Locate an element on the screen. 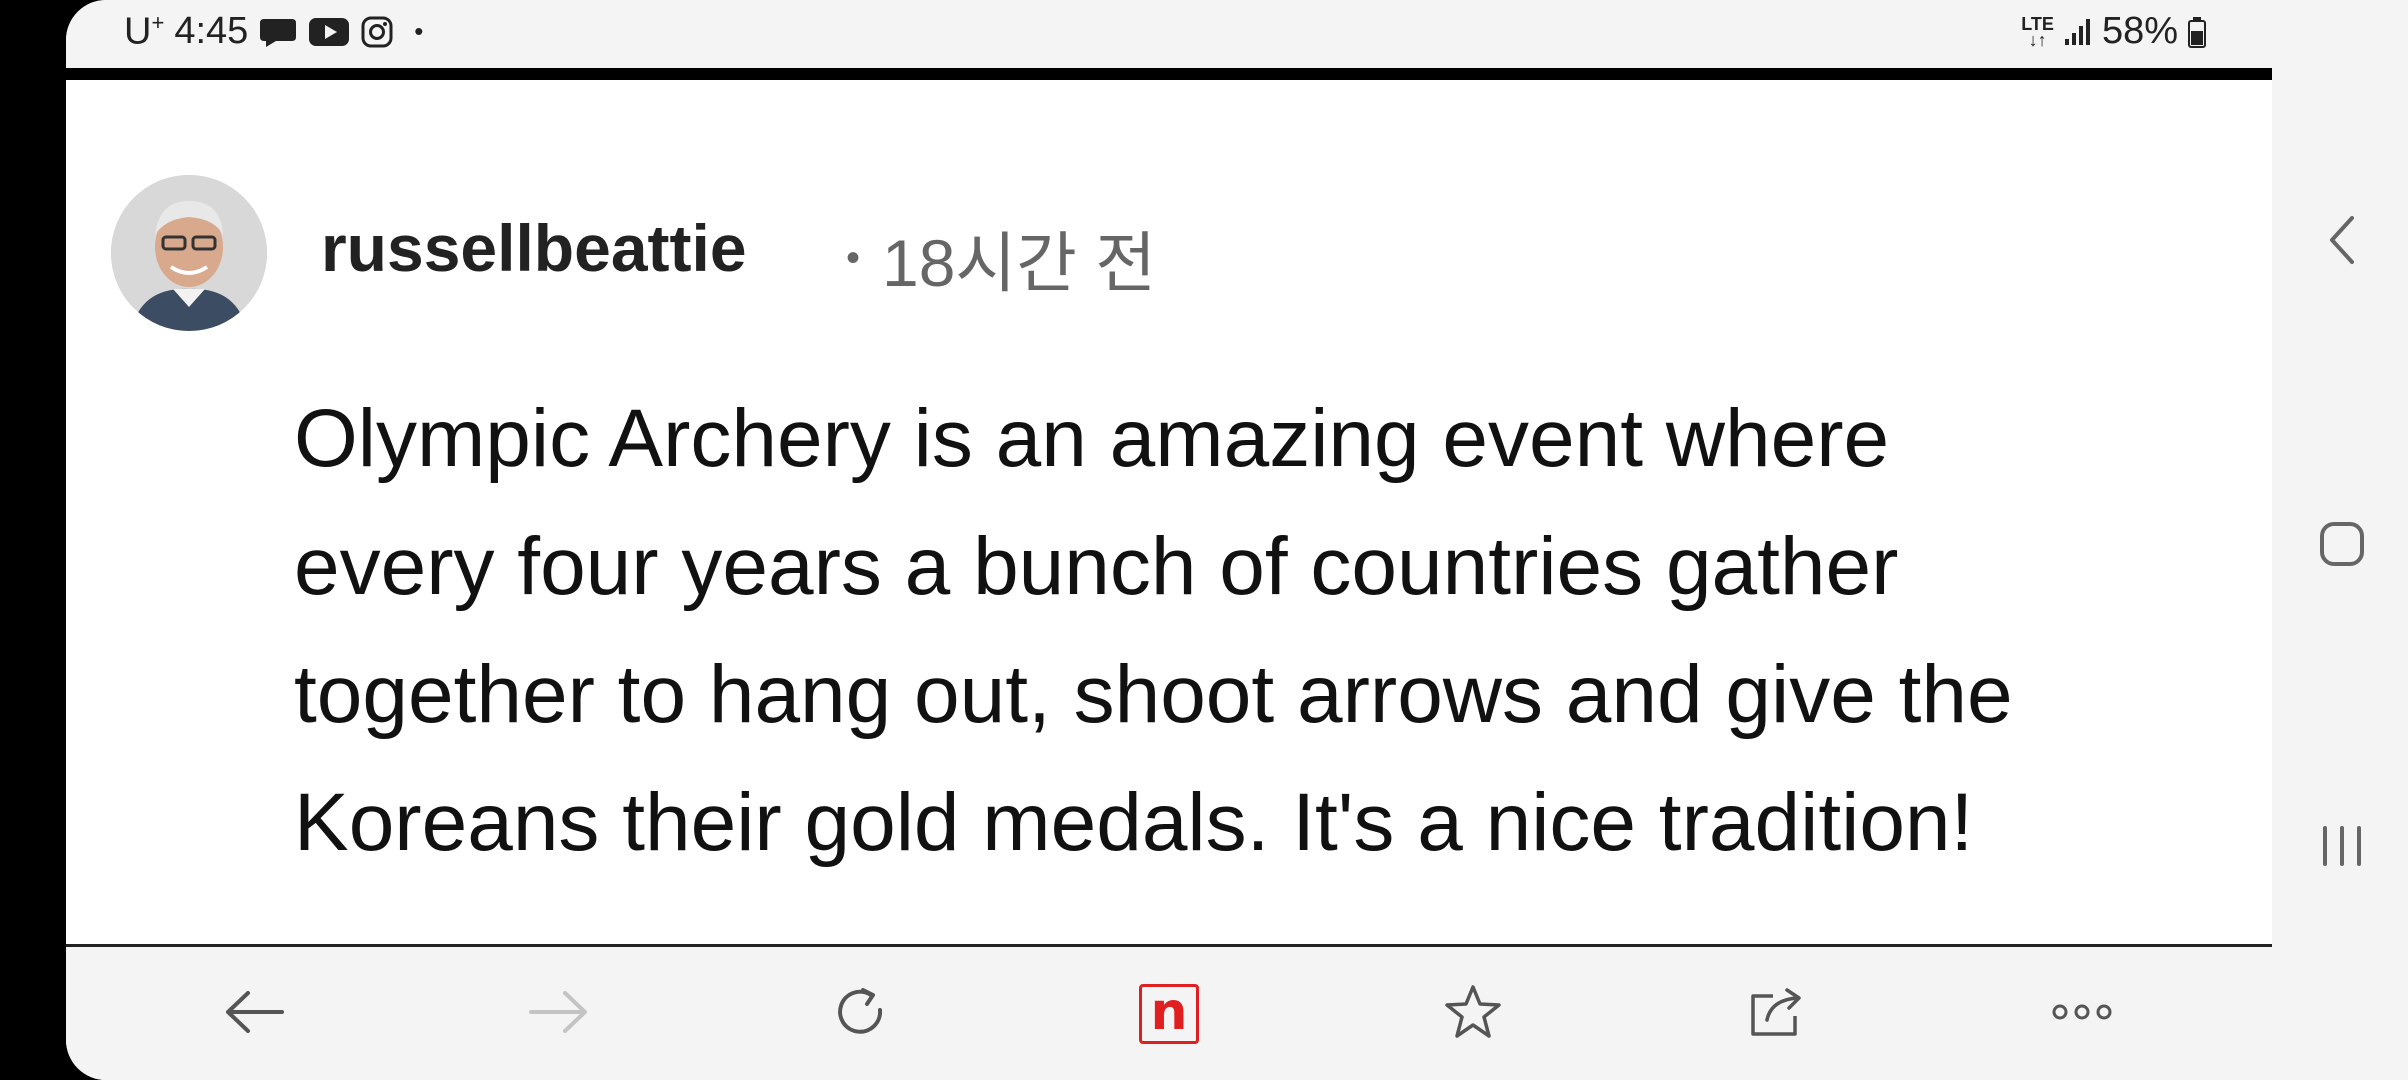 The width and height of the screenshot is (2408, 1080). system-back-button is located at coordinates (2342, 242).